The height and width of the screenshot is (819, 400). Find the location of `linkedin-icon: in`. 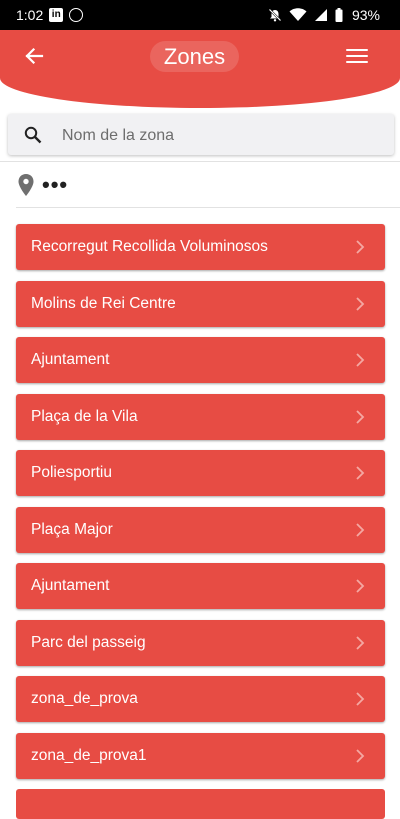

linkedin-icon: in is located at coordinates (56, 15).